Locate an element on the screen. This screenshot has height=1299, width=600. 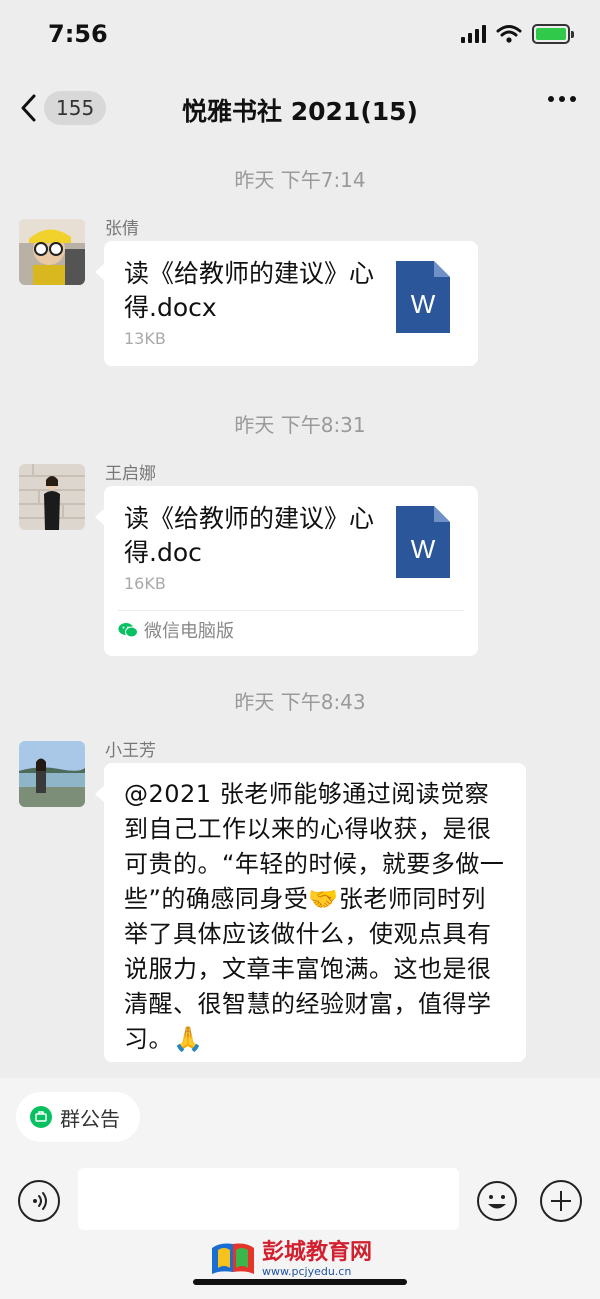
signal-icon is located at coordinates (473, 34).